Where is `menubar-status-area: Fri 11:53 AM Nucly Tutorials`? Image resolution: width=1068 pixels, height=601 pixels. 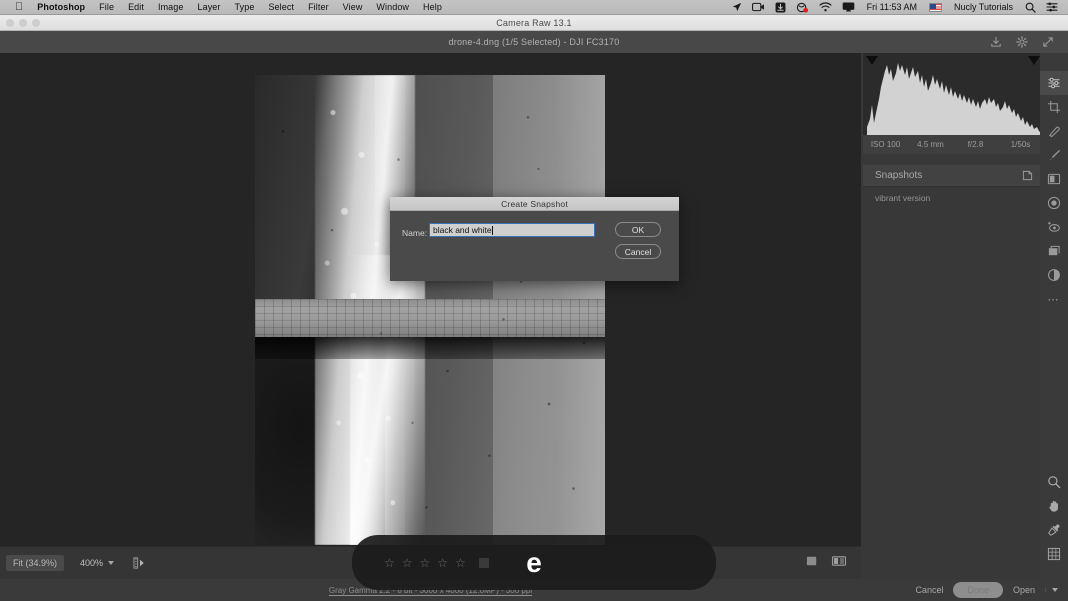 menubar-status-area: Fri 11:53 AM Nucly Tutorials is located at coordinates (898, 7).